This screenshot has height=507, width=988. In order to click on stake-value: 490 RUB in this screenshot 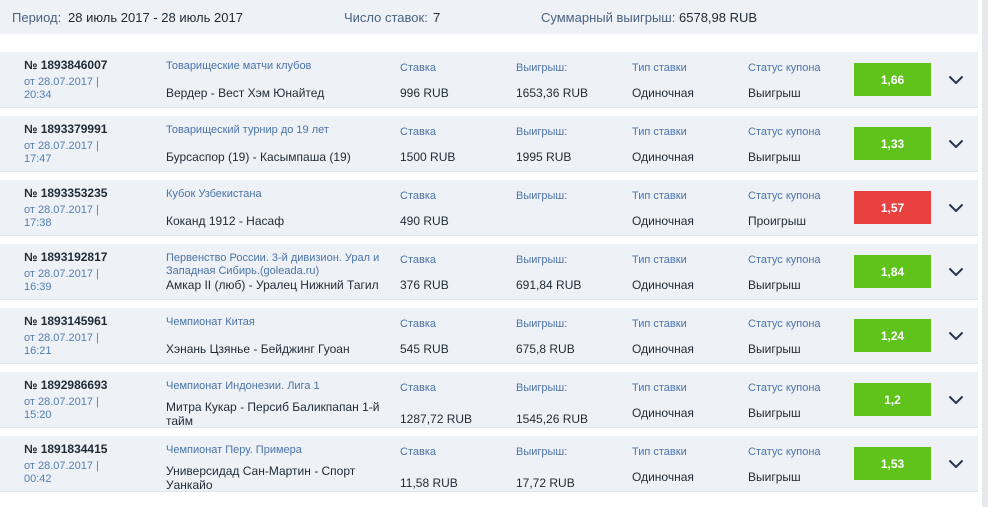, I will do `click(424, 221)`.